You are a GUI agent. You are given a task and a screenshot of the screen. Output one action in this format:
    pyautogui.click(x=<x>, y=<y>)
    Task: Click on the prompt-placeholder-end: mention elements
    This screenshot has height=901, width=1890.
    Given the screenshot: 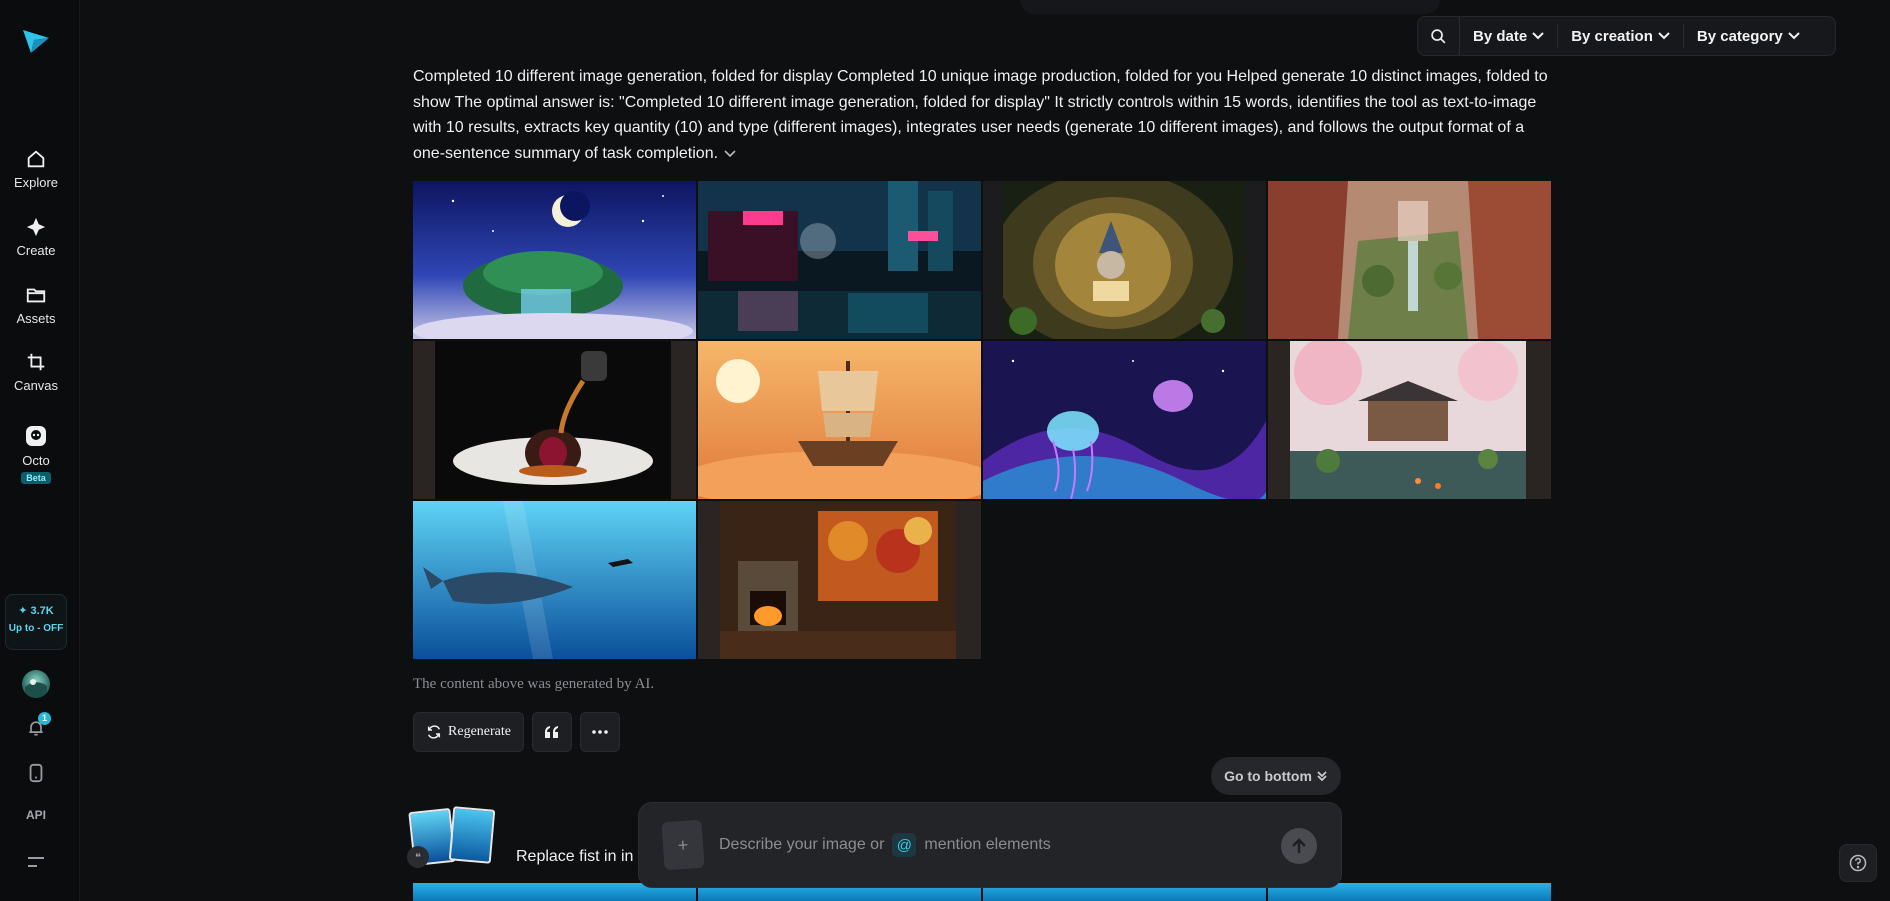 What is the action you would take?
    pyautogui.click(x=987, y=844)
    